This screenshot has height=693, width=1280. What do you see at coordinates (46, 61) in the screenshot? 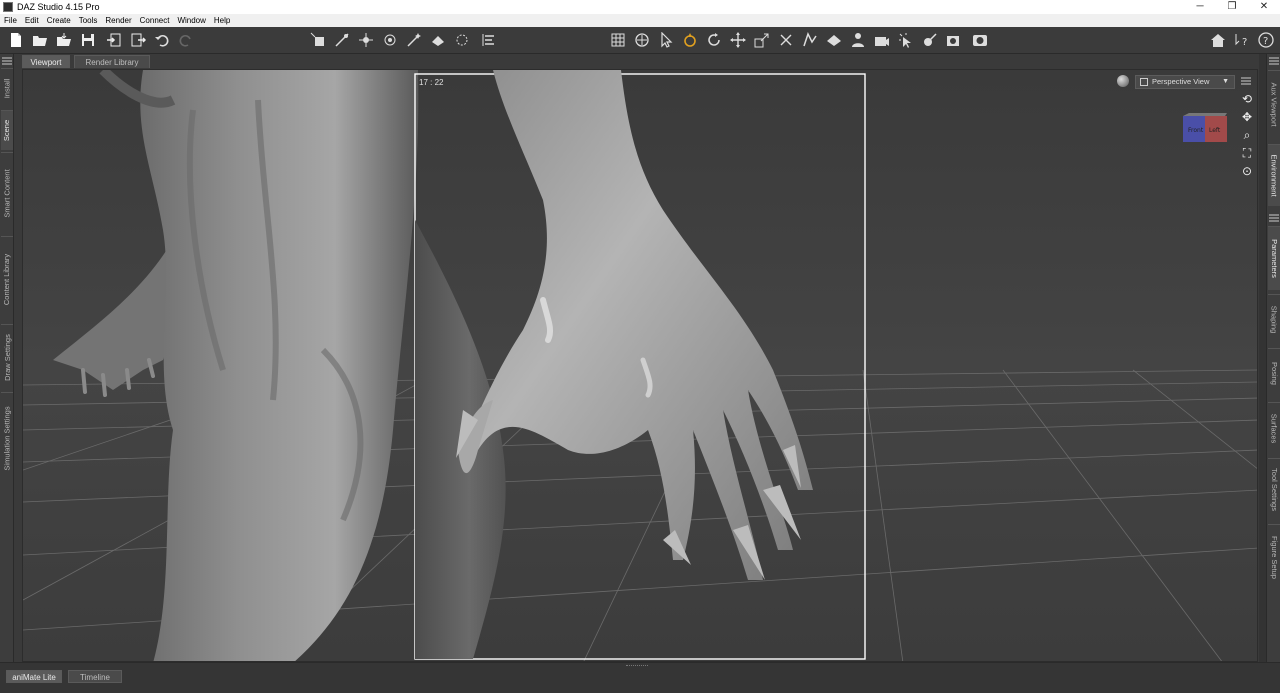
I see `tab-viewport: Viewport` at bounding box center [46, 61].